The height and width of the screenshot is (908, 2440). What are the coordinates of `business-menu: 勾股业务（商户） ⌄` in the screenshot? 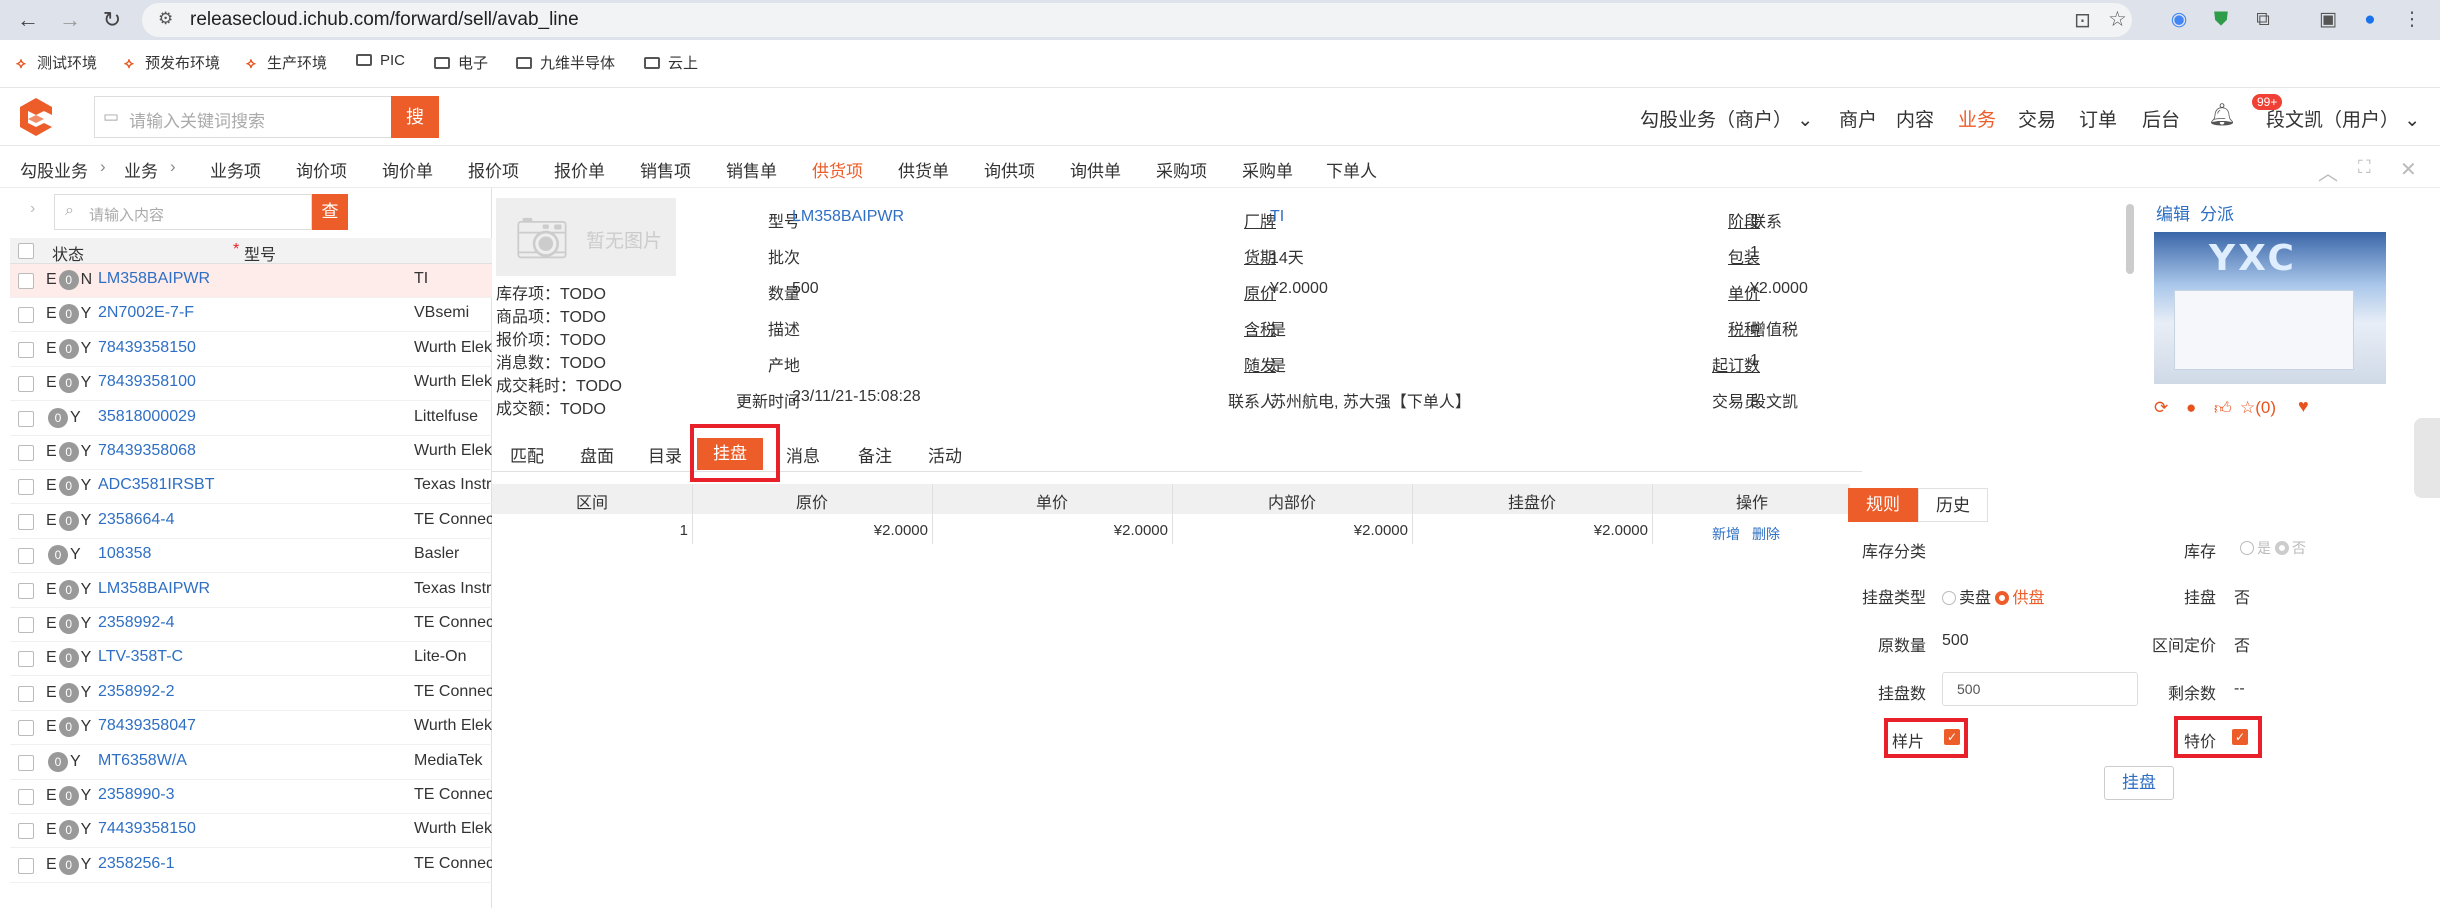 It's located at (1726, 118).